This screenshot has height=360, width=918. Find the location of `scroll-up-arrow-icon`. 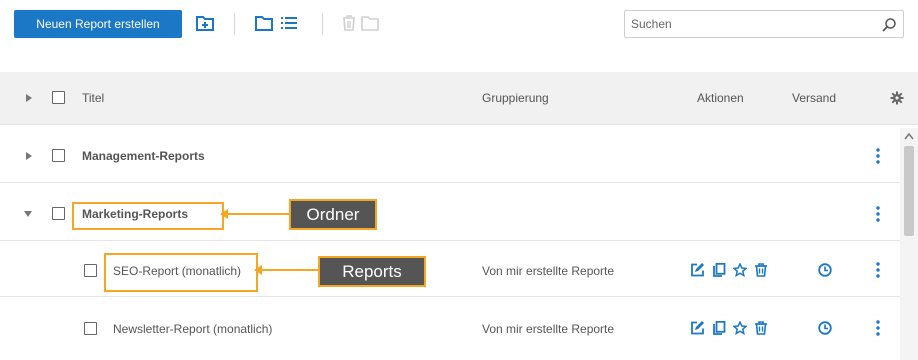

scroll-up-arrow-icon is located at coordinates (909, 136).